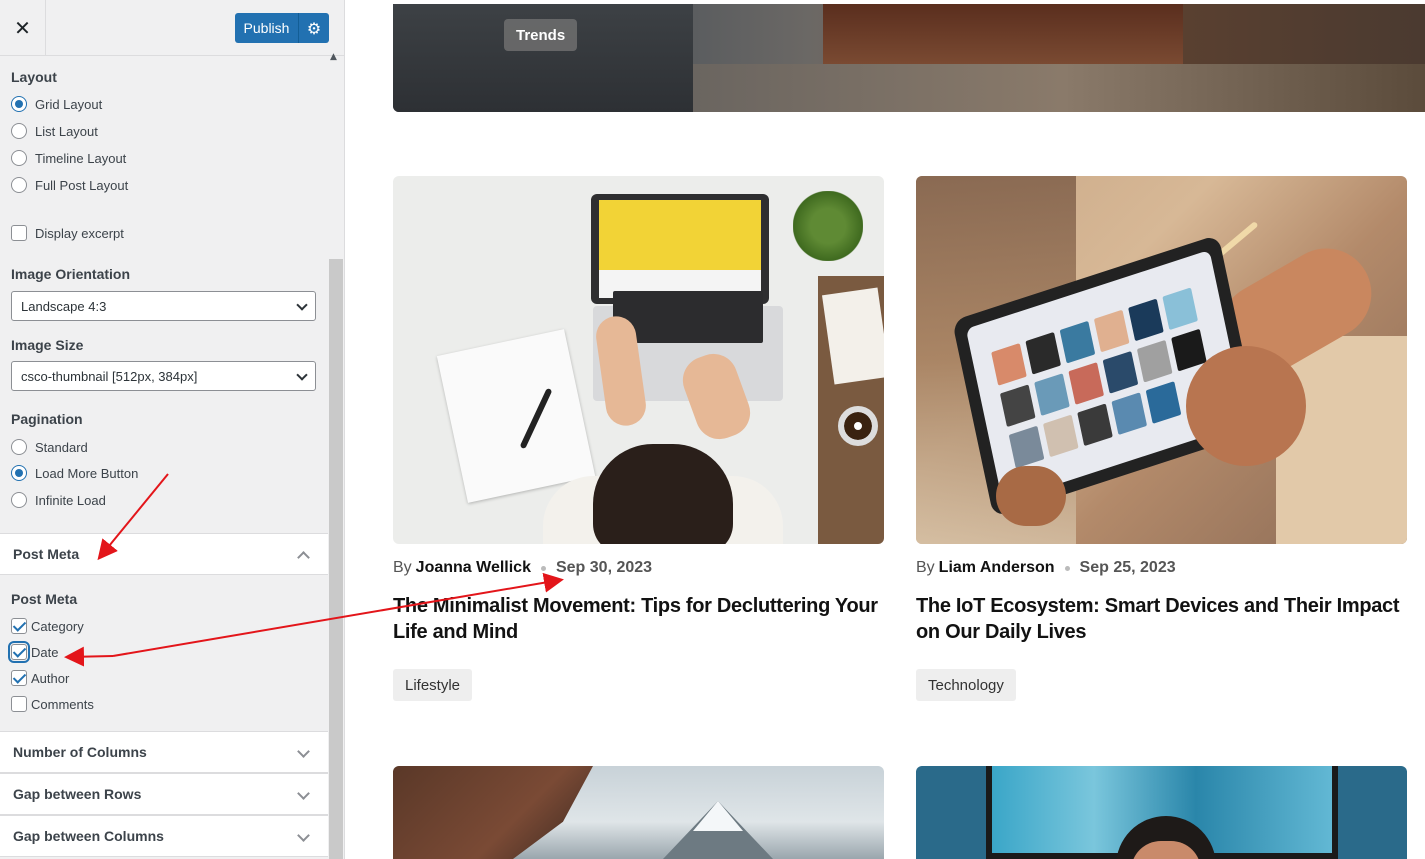  What do you see at coordinates (23, 28) in the screenshot?
I see `close-icon: ✕` at bounding box center [23, 28].